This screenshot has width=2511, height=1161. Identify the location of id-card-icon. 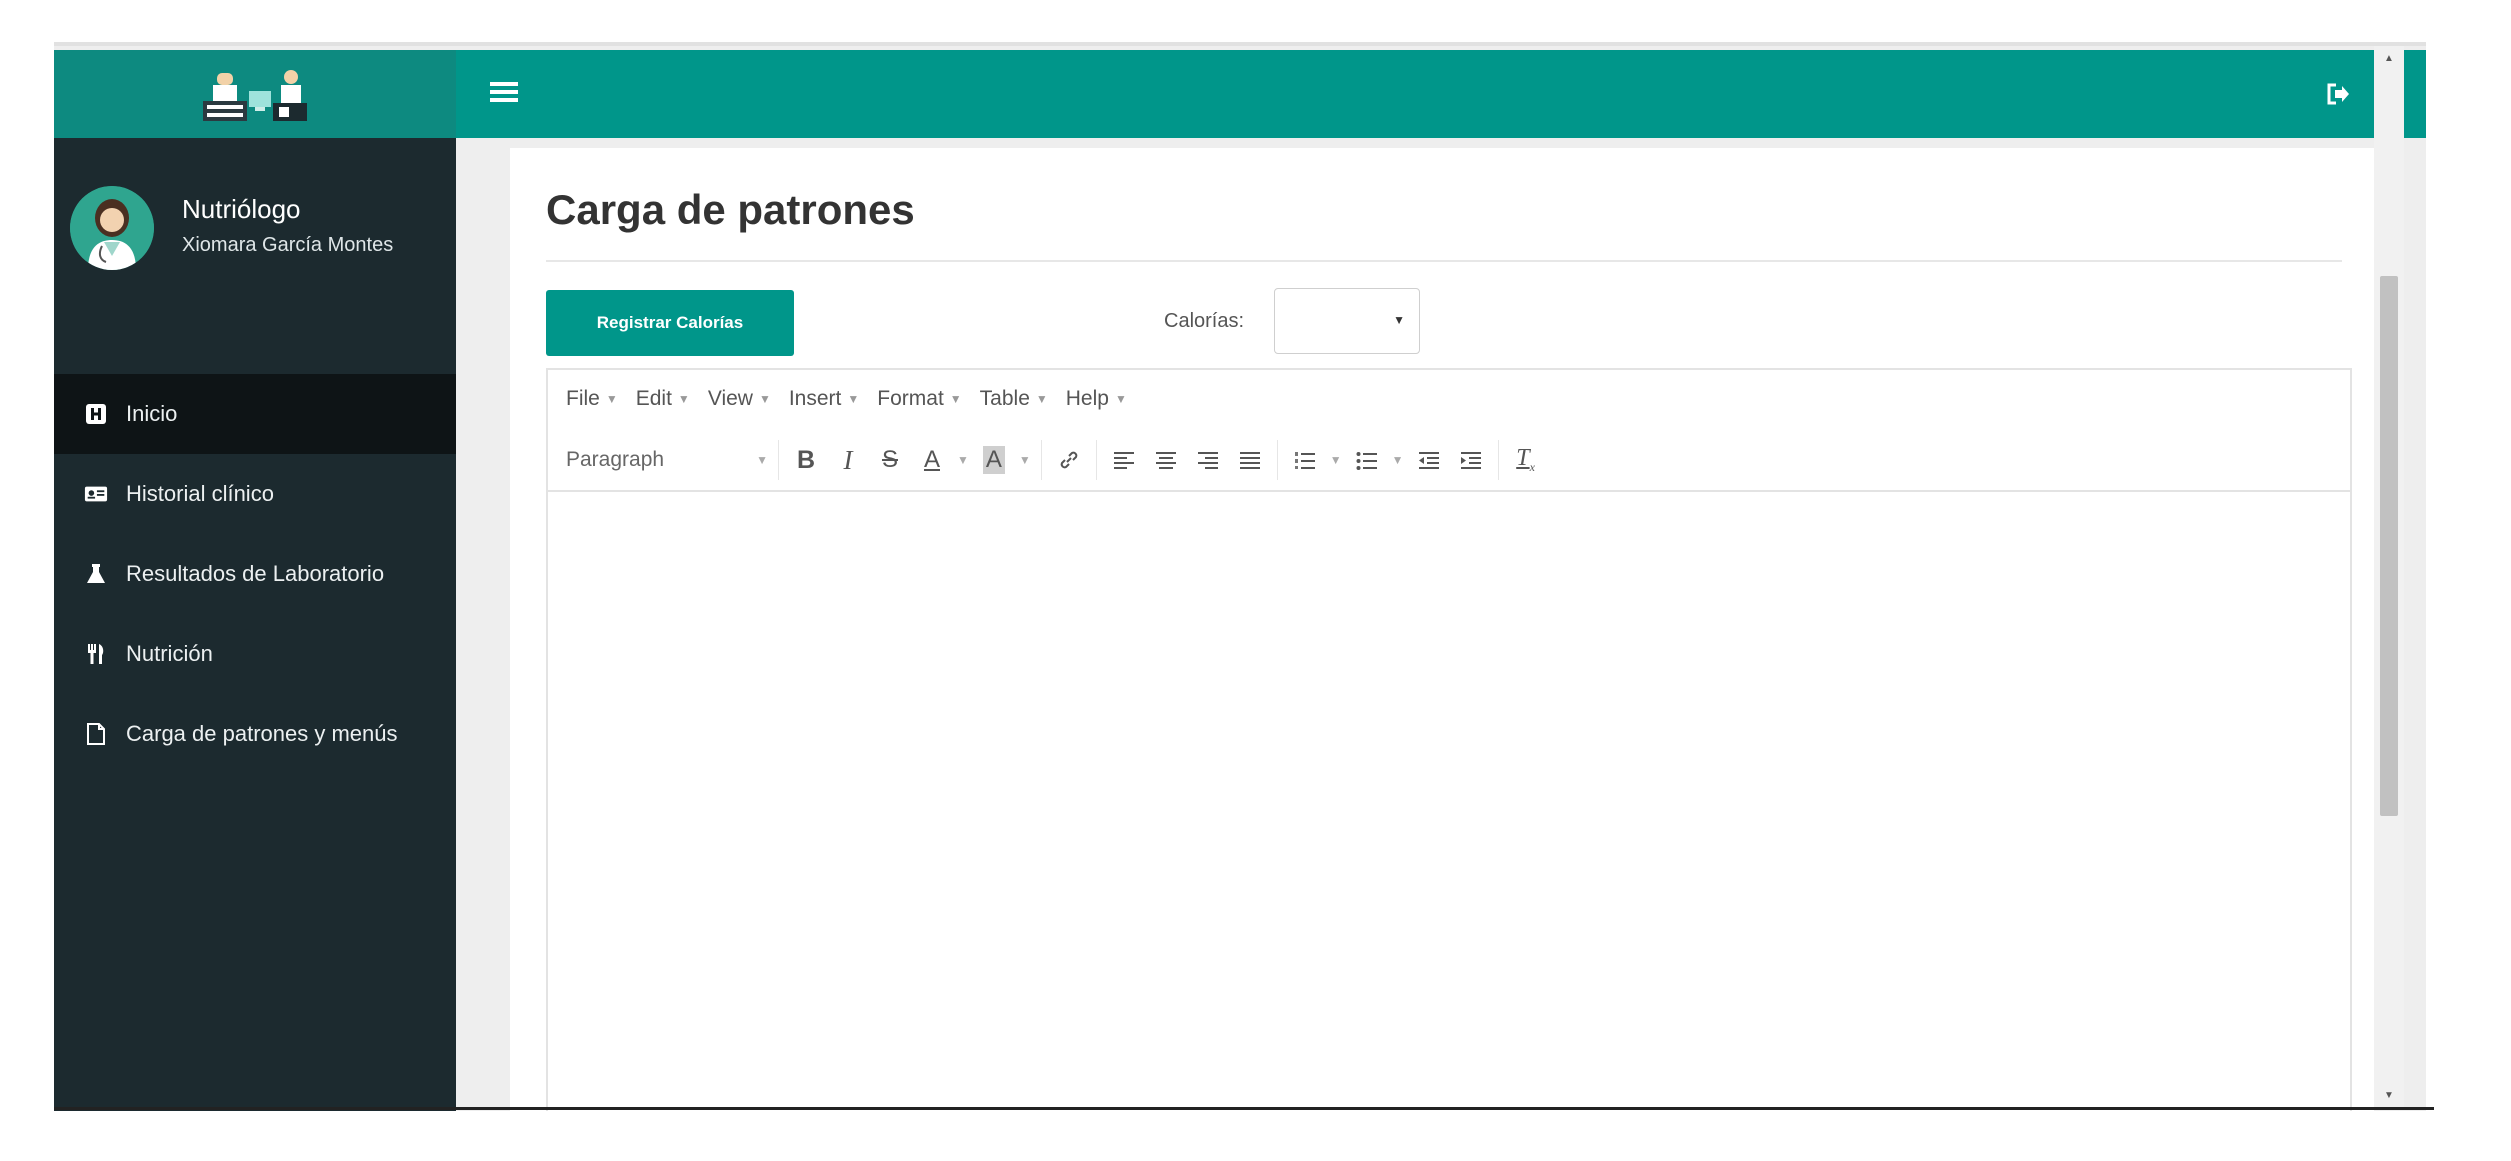
(96, 494).